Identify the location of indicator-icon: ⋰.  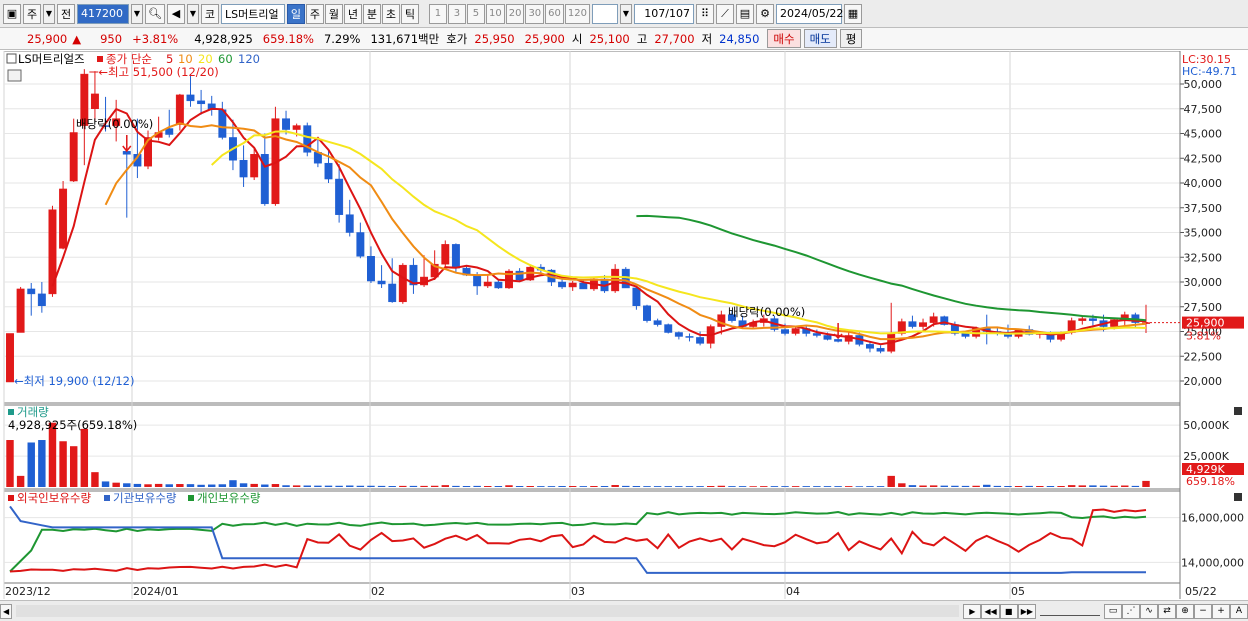
(1131, 611).